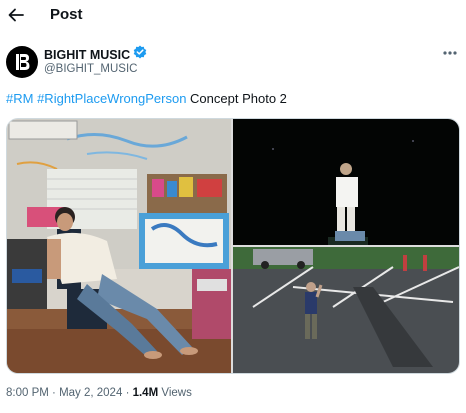  I want to click on top-bar: Post, so click(233, 16).